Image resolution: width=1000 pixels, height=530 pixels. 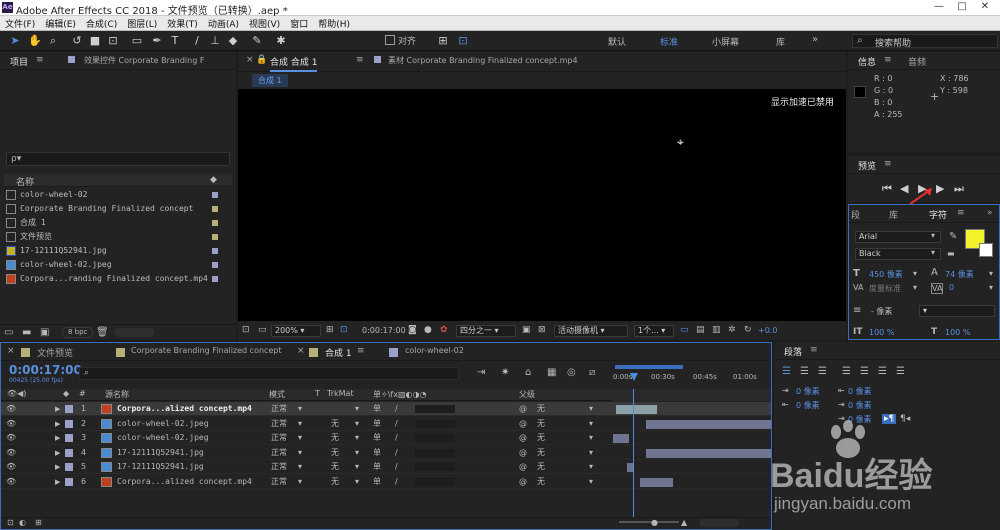 I want to click on resolution-dropdown: 四分之一 ▾, so click(x=486, y=331).